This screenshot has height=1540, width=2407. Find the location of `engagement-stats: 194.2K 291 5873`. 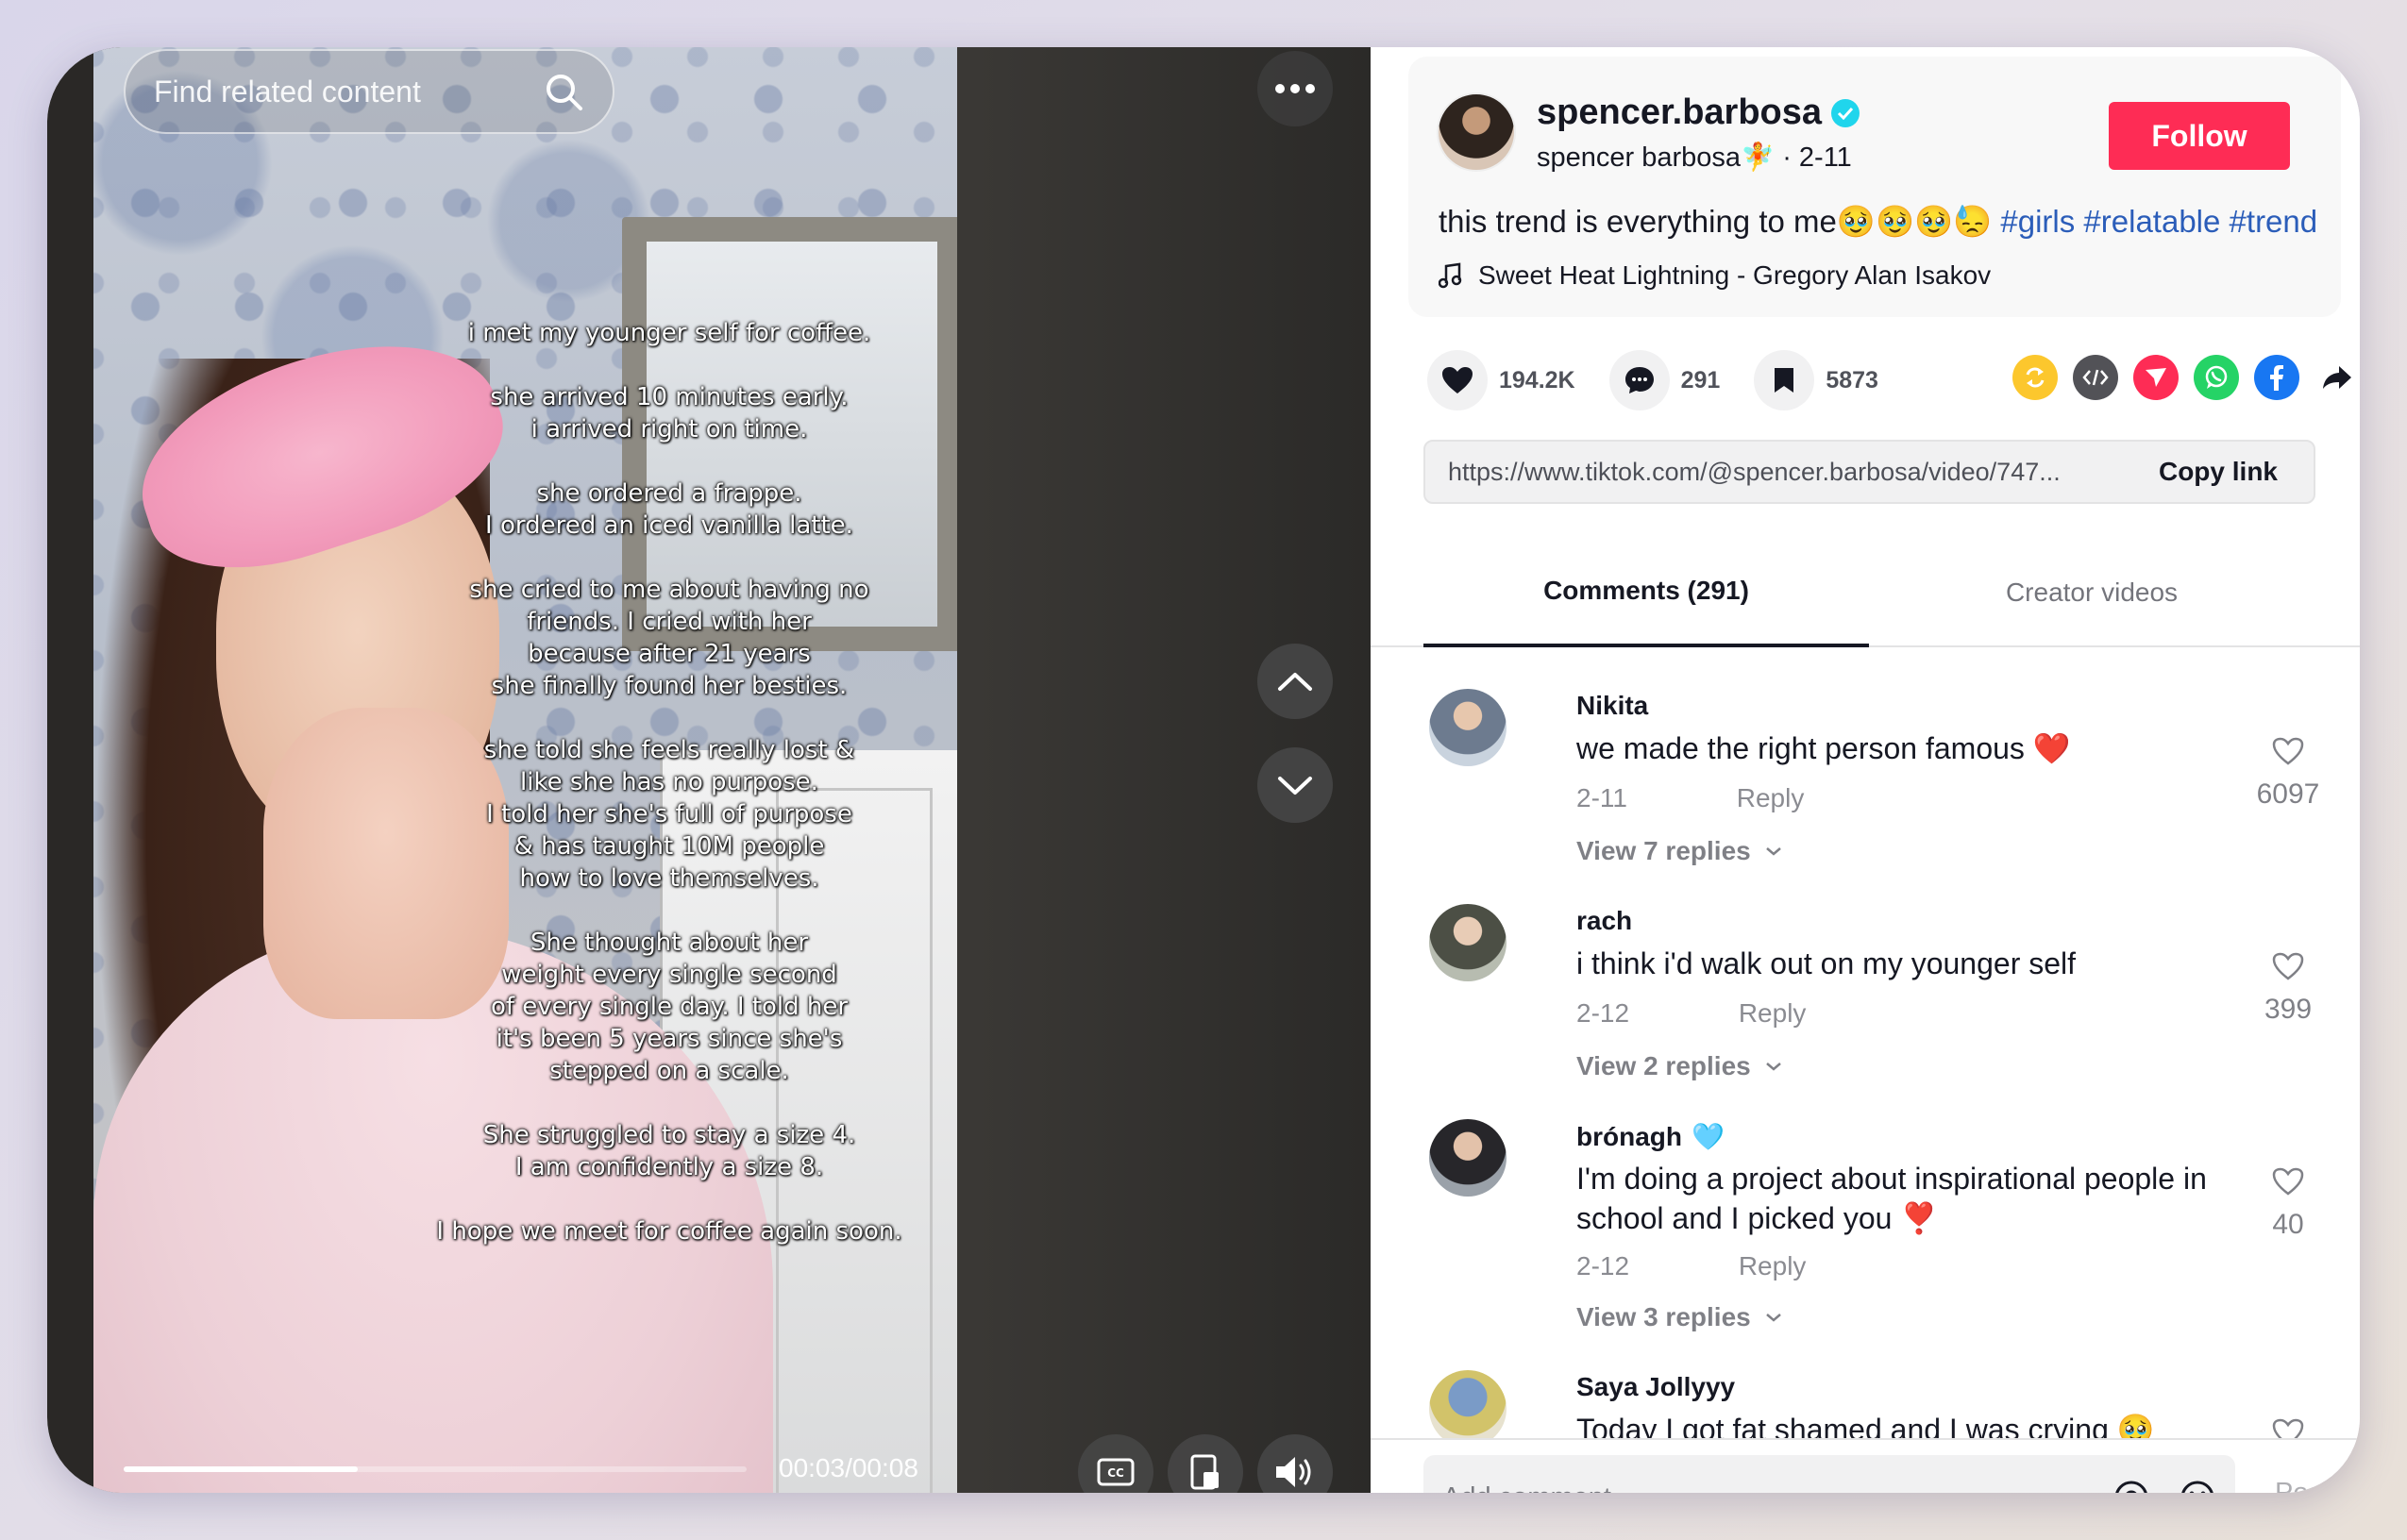

engagement-stats: 194.2K 291 5873 is located at coordinates (1670, 380).